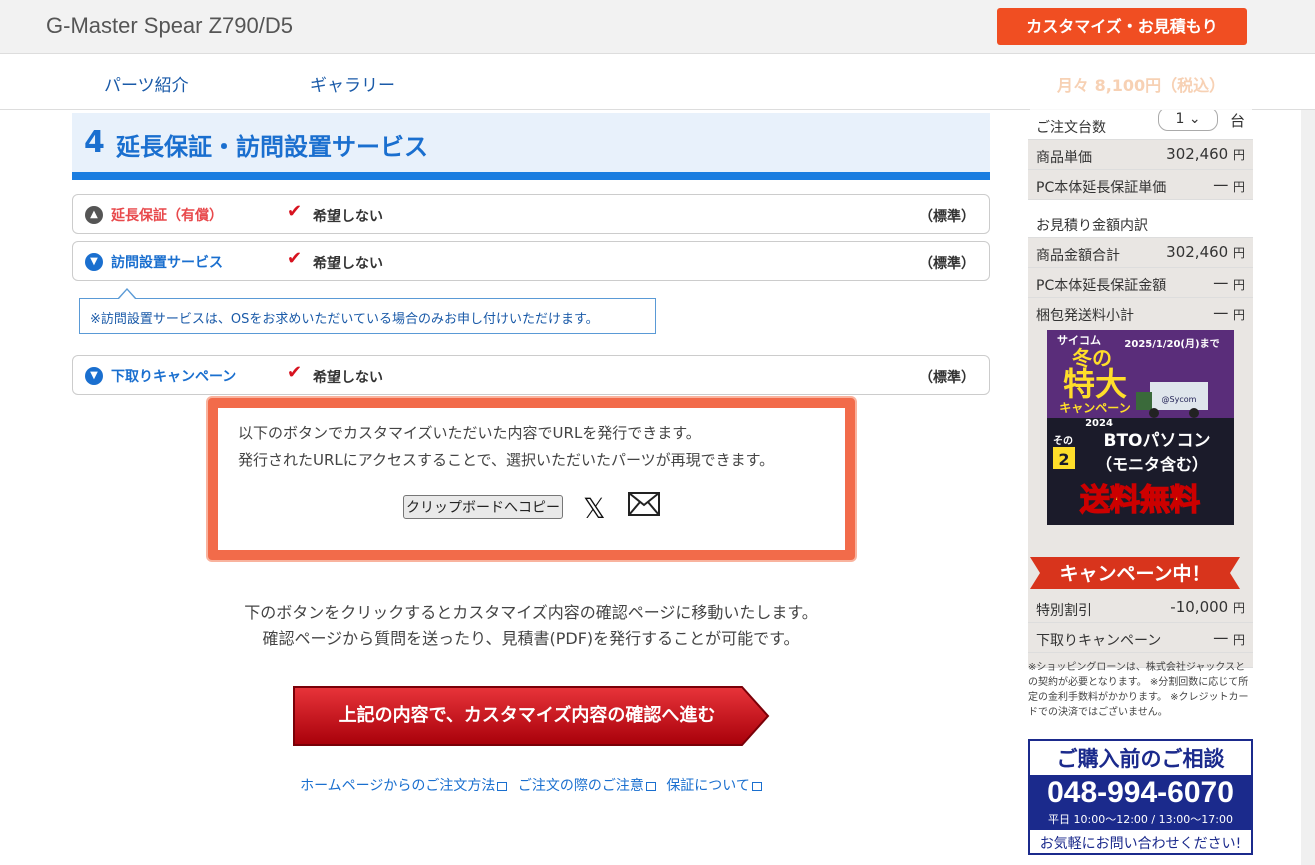  Describe the element at coordinates (1092, 226) in the screenshot. I see `breakdown-label: お見積り金額内訳` at that location.